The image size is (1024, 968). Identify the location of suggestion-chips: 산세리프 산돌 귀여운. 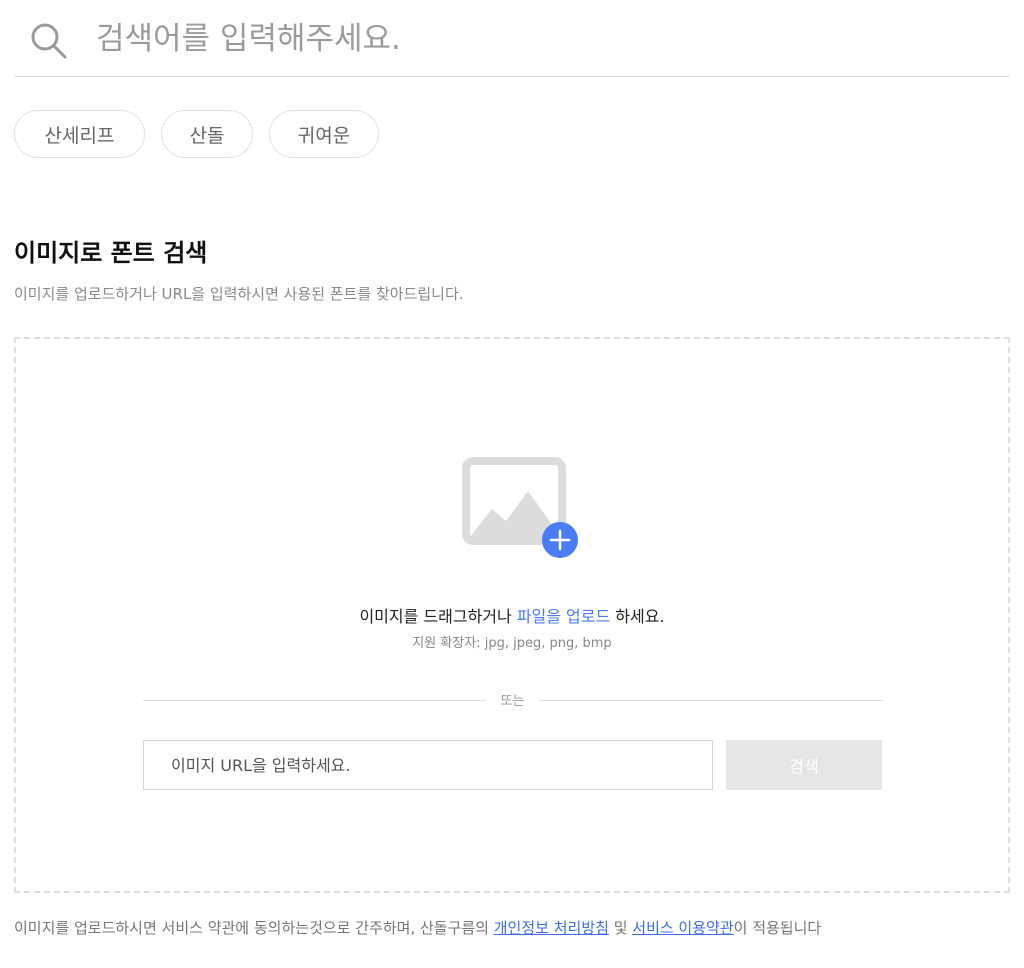
(196, 134).